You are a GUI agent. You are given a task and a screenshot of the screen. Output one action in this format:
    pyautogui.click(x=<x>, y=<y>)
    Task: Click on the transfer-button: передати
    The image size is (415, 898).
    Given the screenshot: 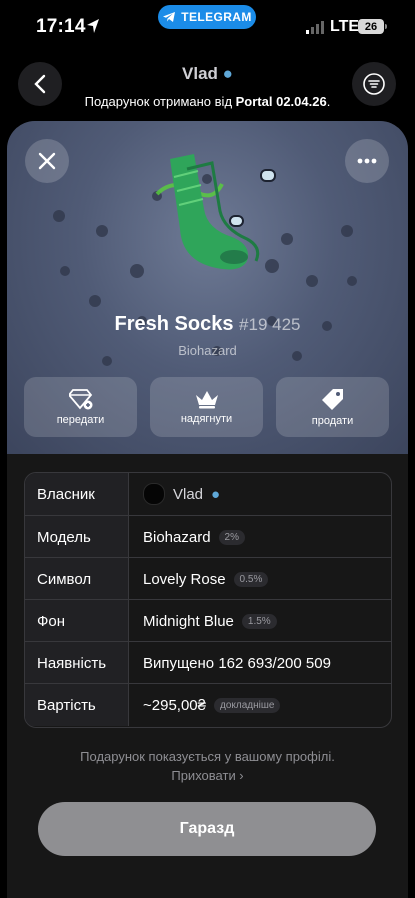 What is the action you would take?
    pyautogui.click(x=80, y=407)
    